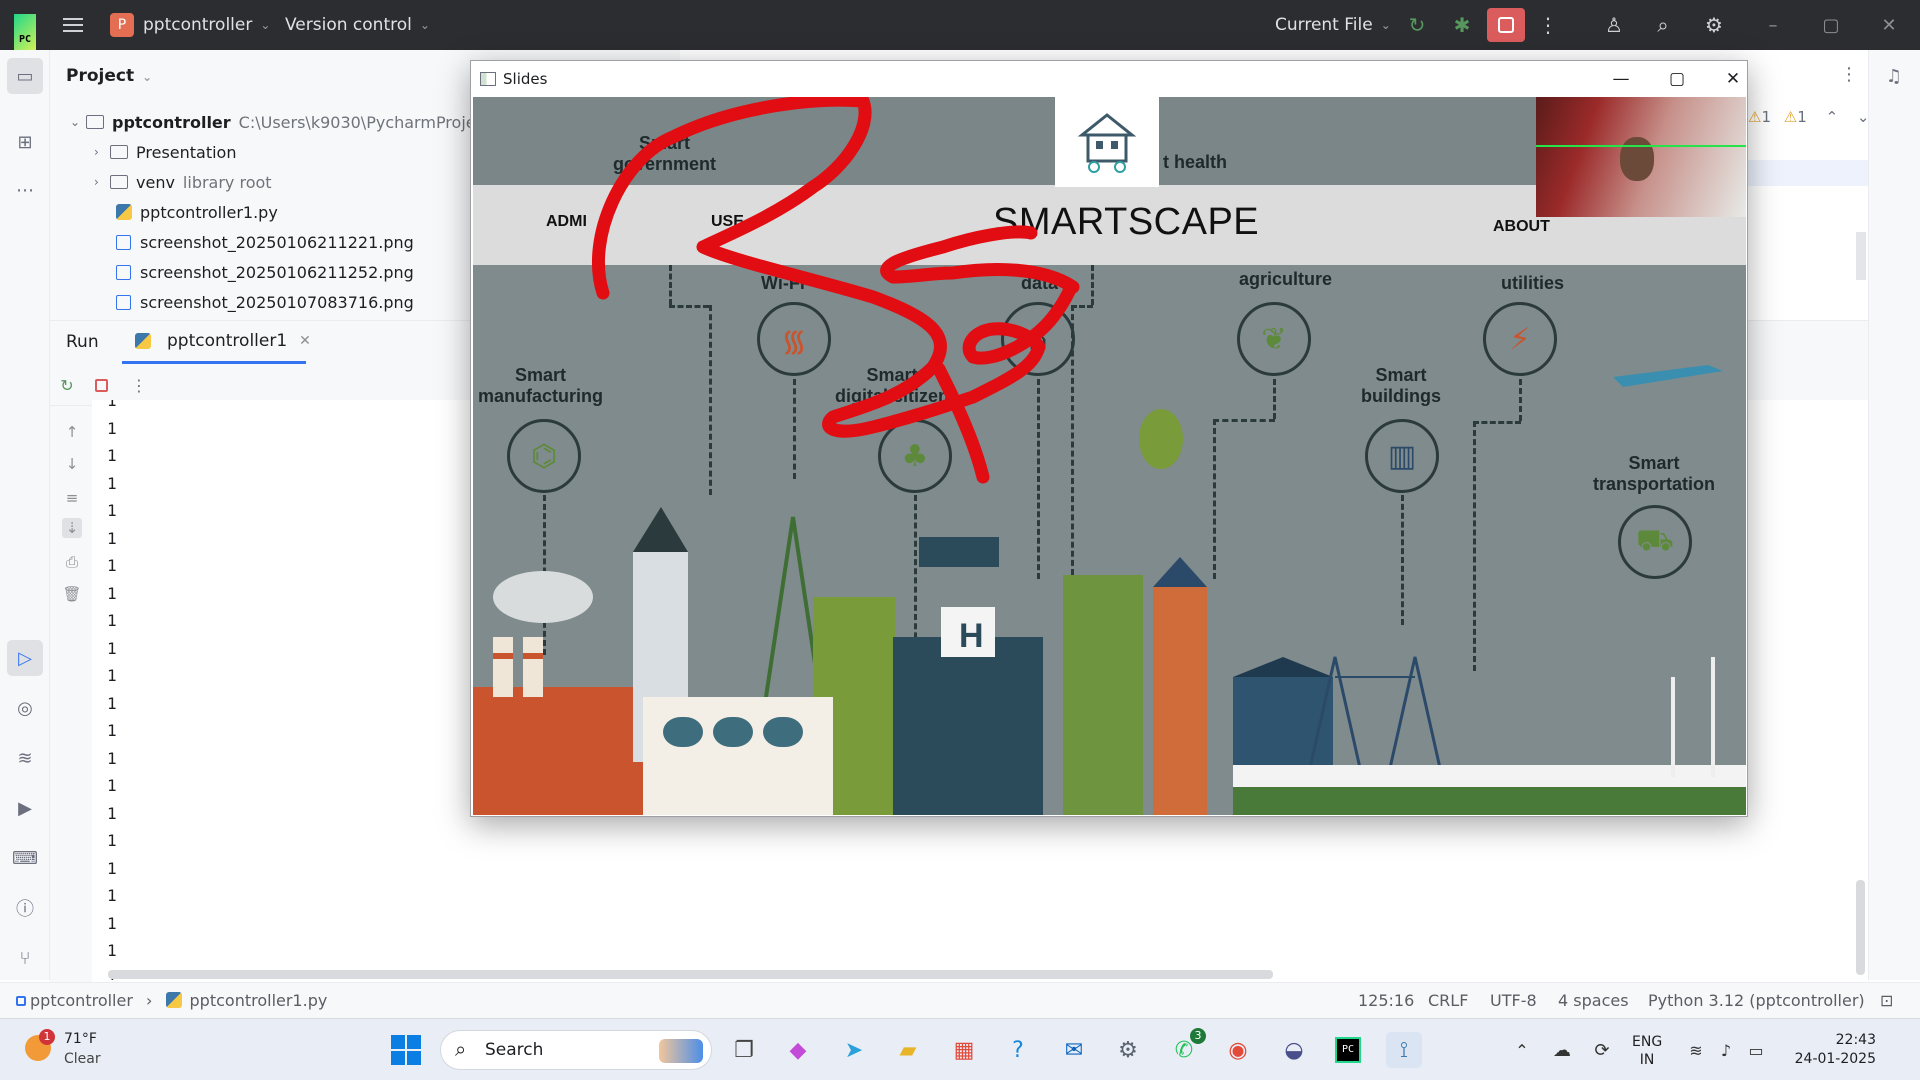 The width and height of the screenshot is (1920, 1080). What do you see at coordinates (1756, 1050) in the screenshot?
I see `battery-icon: ▭` at bounding box center [1756, 1050].